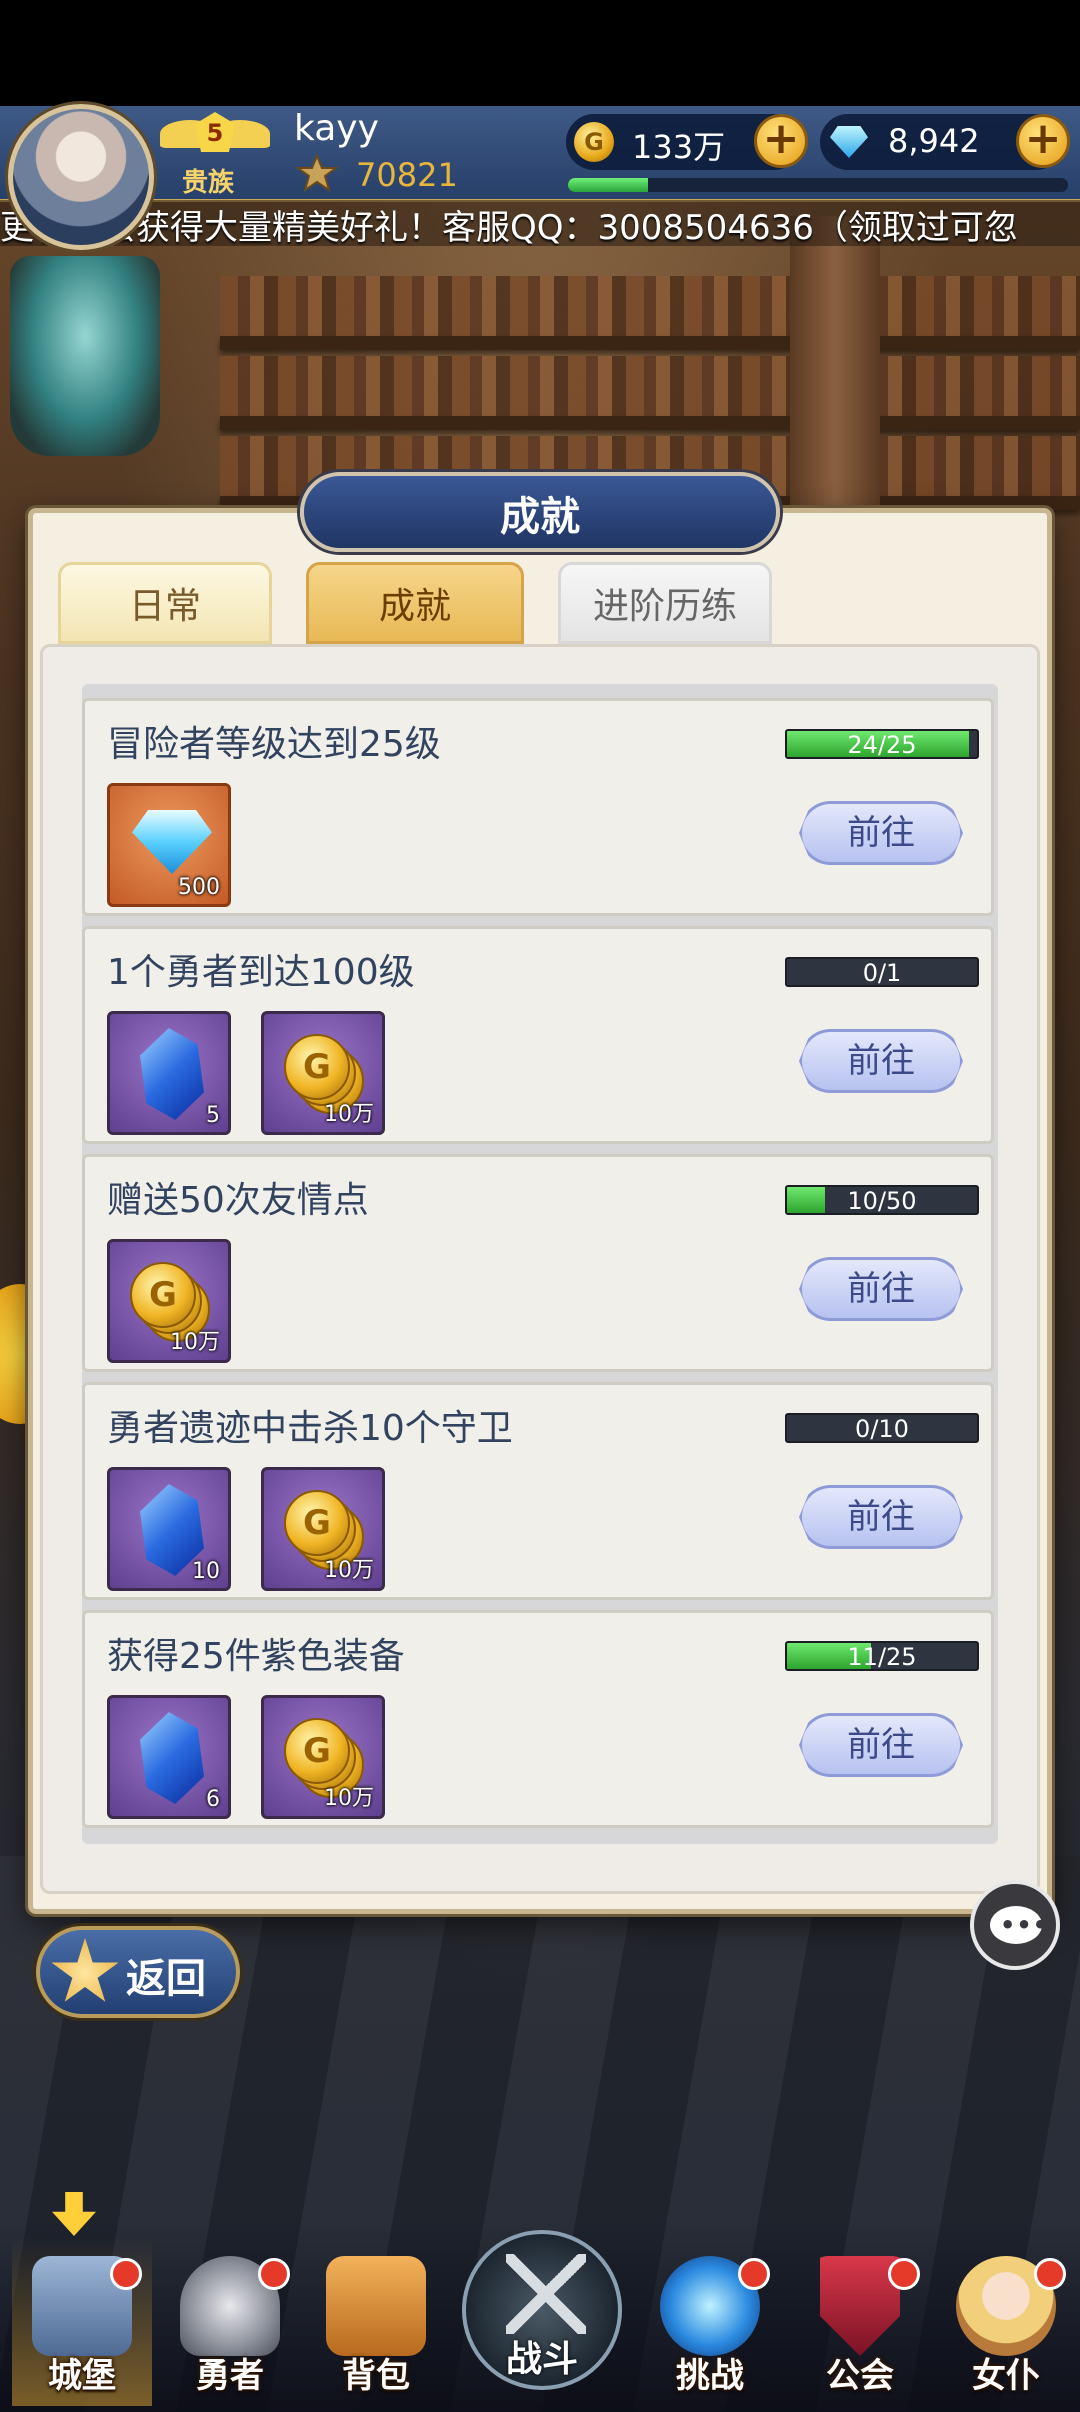  I want to click on achievement-title: 勇者遗迹中击杀10个守卫, so click(310, 1428).